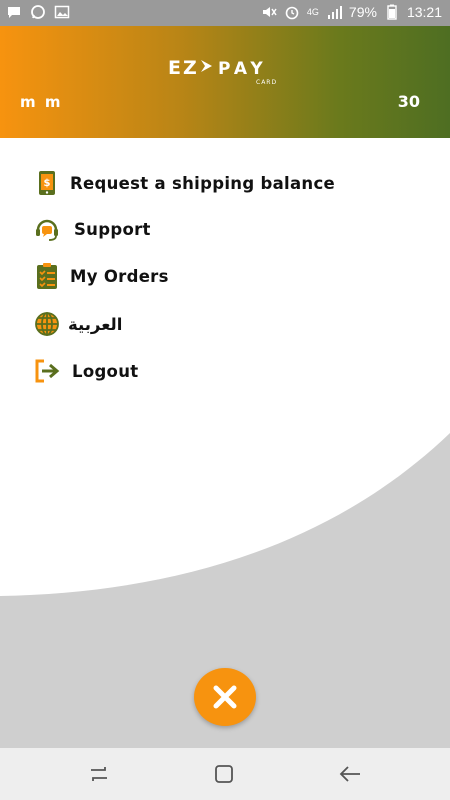 The image size is (450, 800). Describe the element at coordinates (225, 13) in the screenshot. I see `status-bar: 4G 79% 13:21` at that location.